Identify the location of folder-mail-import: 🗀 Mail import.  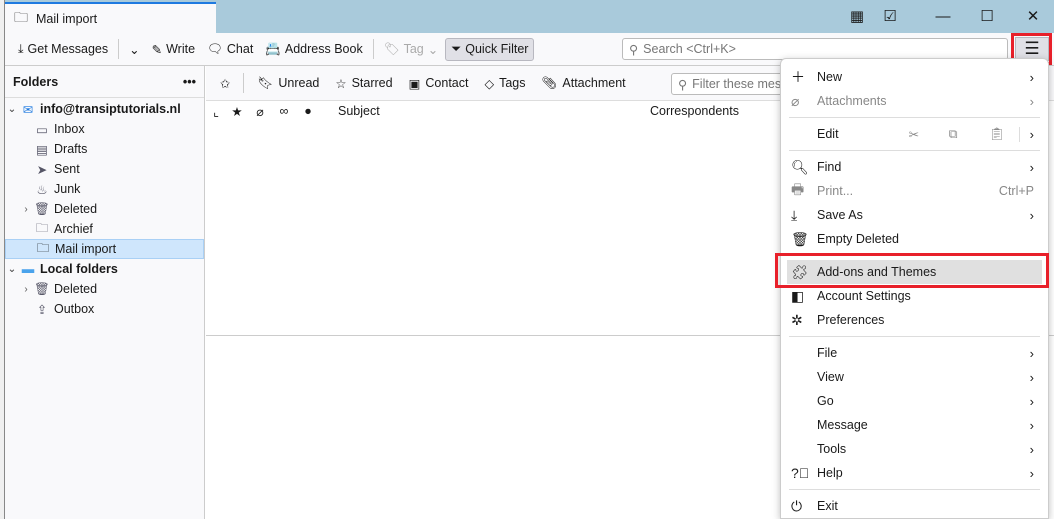
(104, 249).